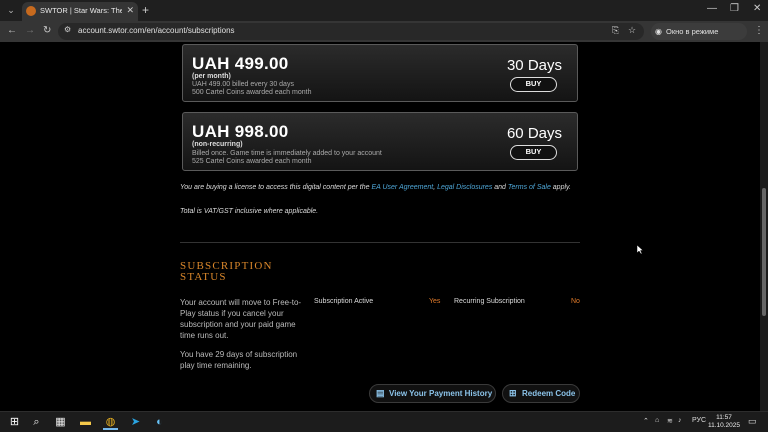 Image resolution: width=768 pixels, height=432 pixels. What do you see at coordinates (240, 63) in the screenshot?
I see `plan-price: UAH 499.00` at bounding box center [240, 63].